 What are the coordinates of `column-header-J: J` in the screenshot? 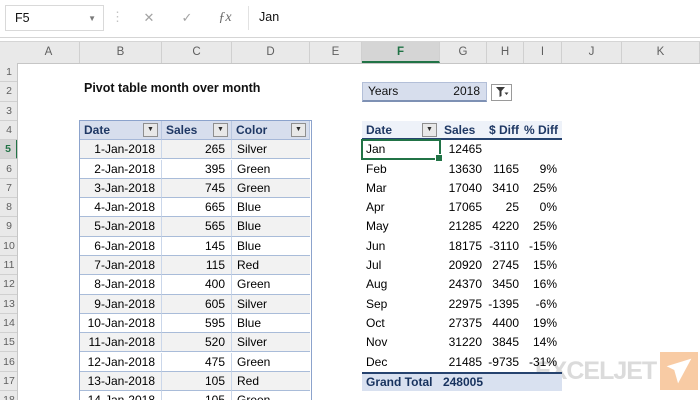 It's located at (592, 52).